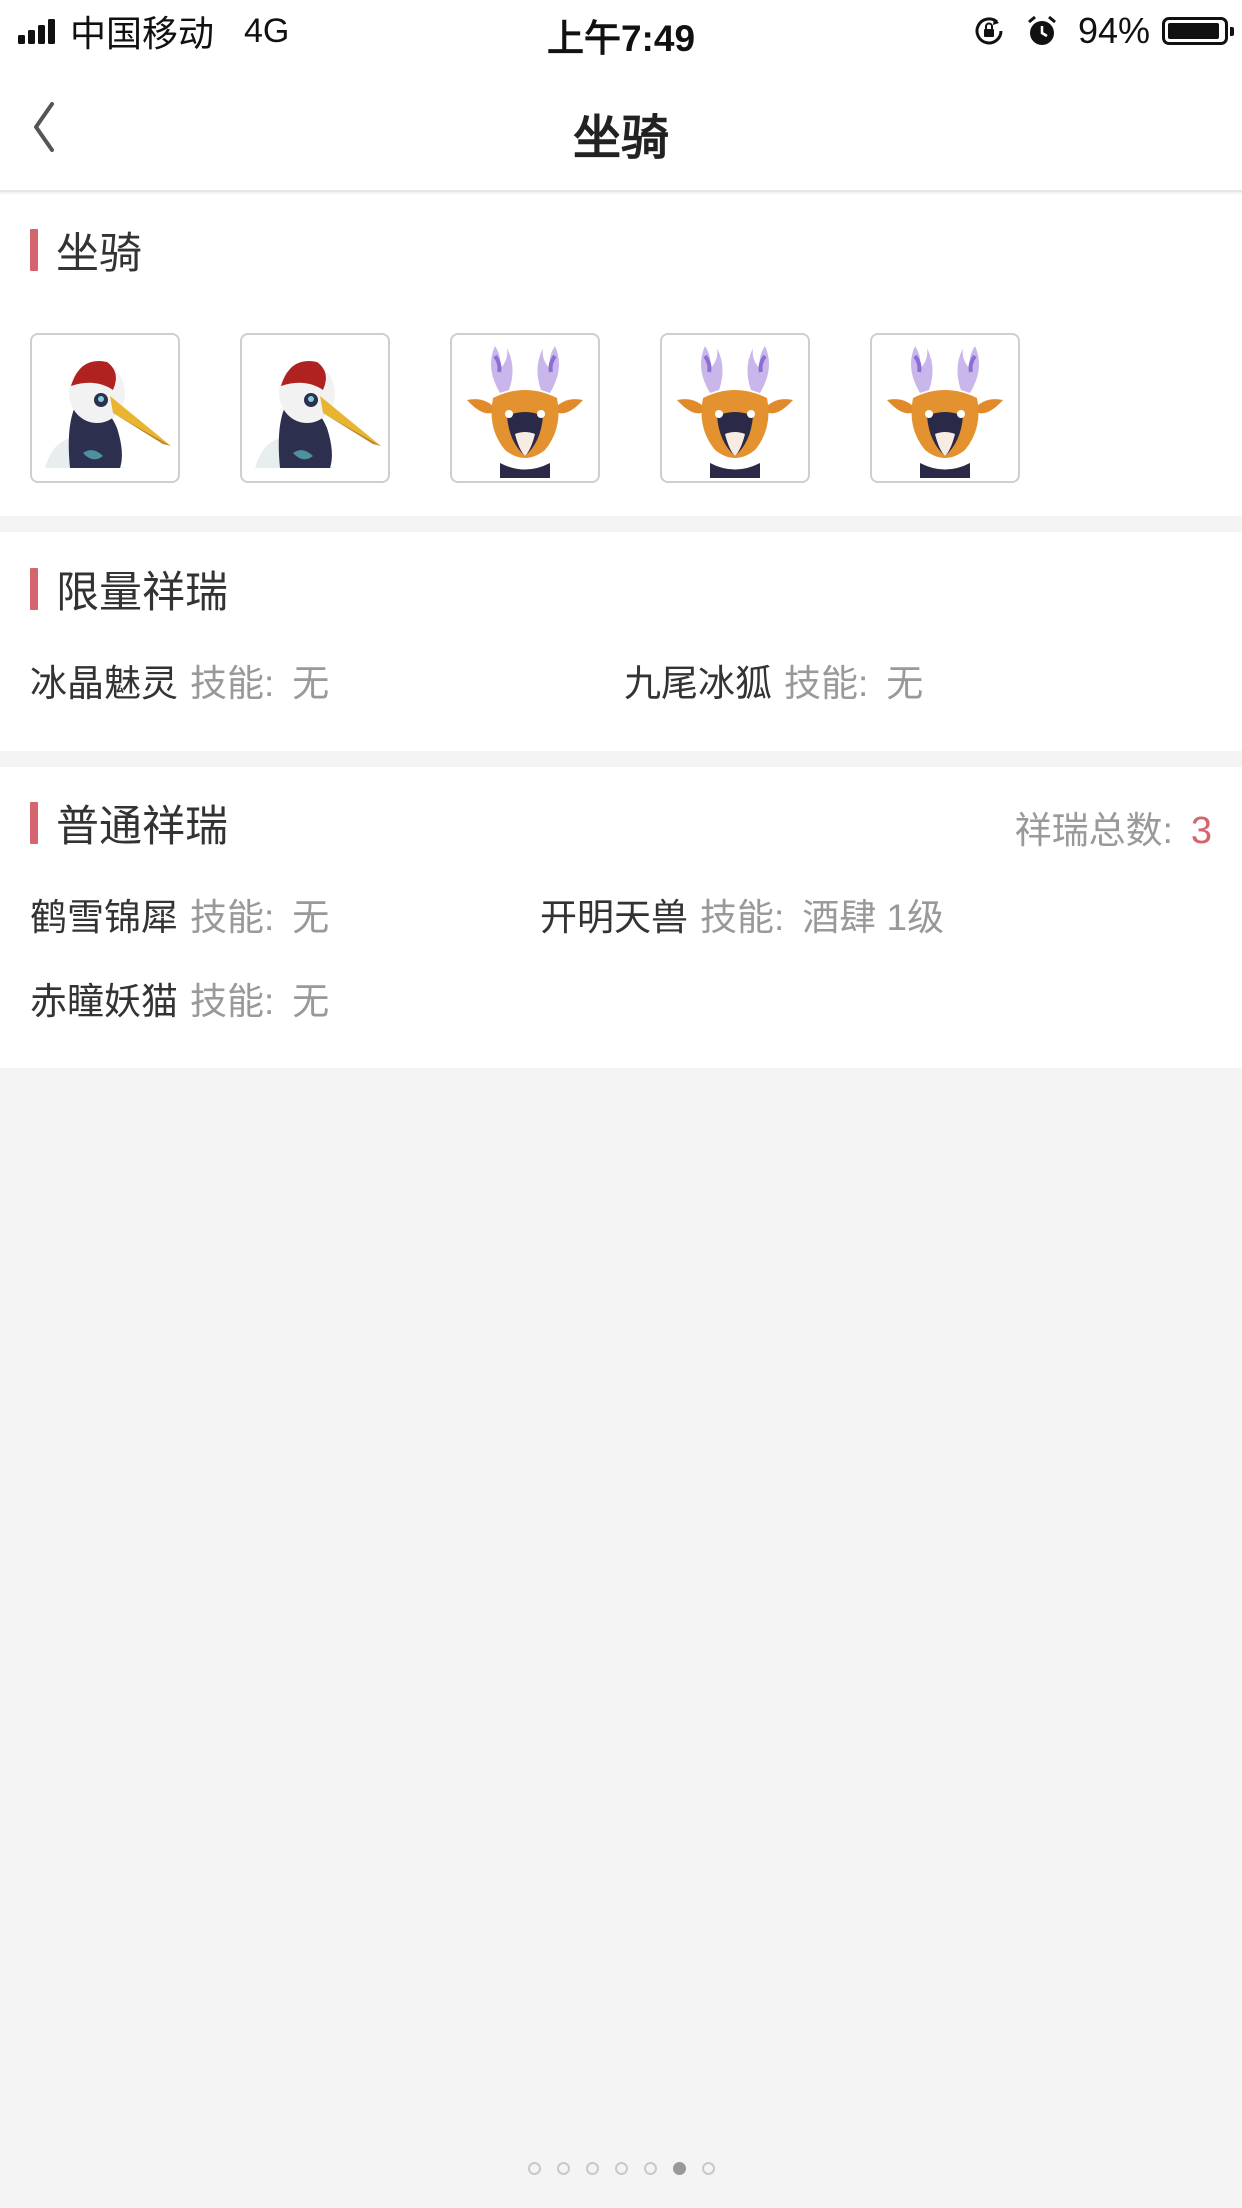 This screenshot has width=1242, height=2208. What do you see at coordinates (179, 914) in the screenshot?
I see `list-item: 鹤雪锦犀 技能: 无` at bounding box center [179, 914].